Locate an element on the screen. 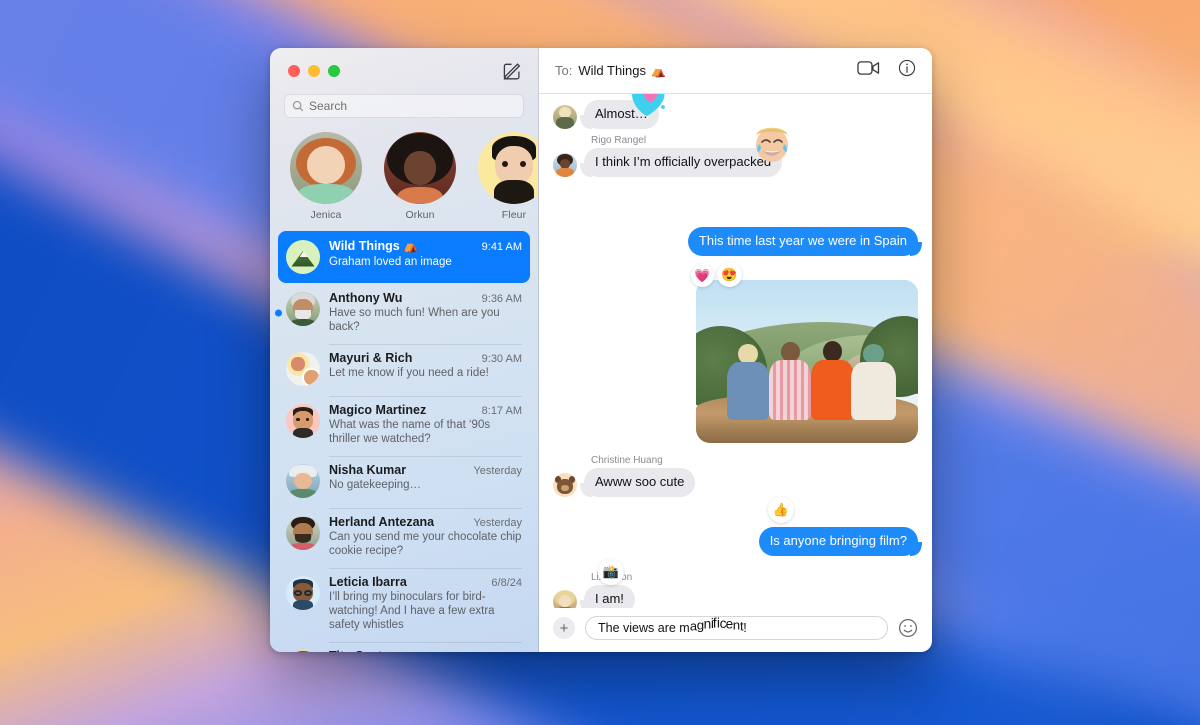 This screenshot has width=1200, height=725. message-bubble: Awww soo cute is located at coordinates (640, 482).